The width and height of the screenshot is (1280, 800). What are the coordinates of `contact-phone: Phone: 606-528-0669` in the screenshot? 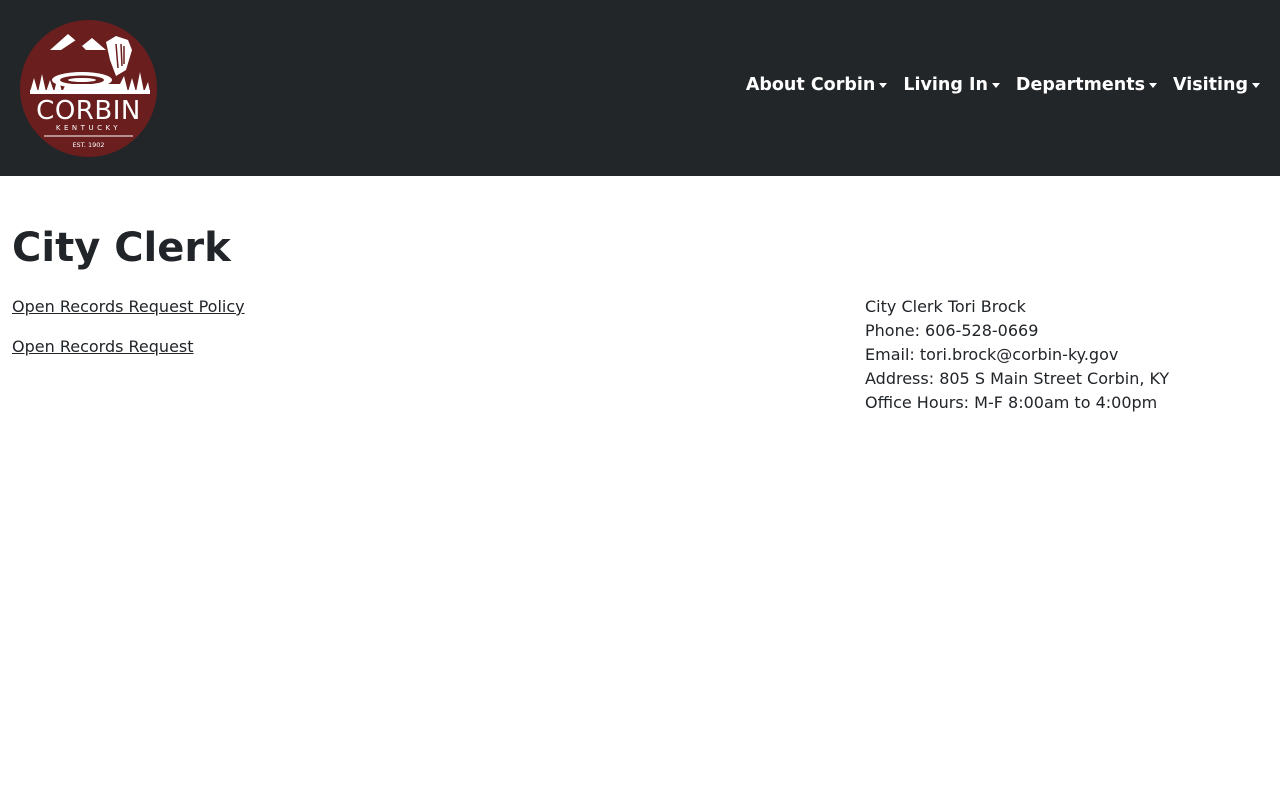 It's located at (952, 330).